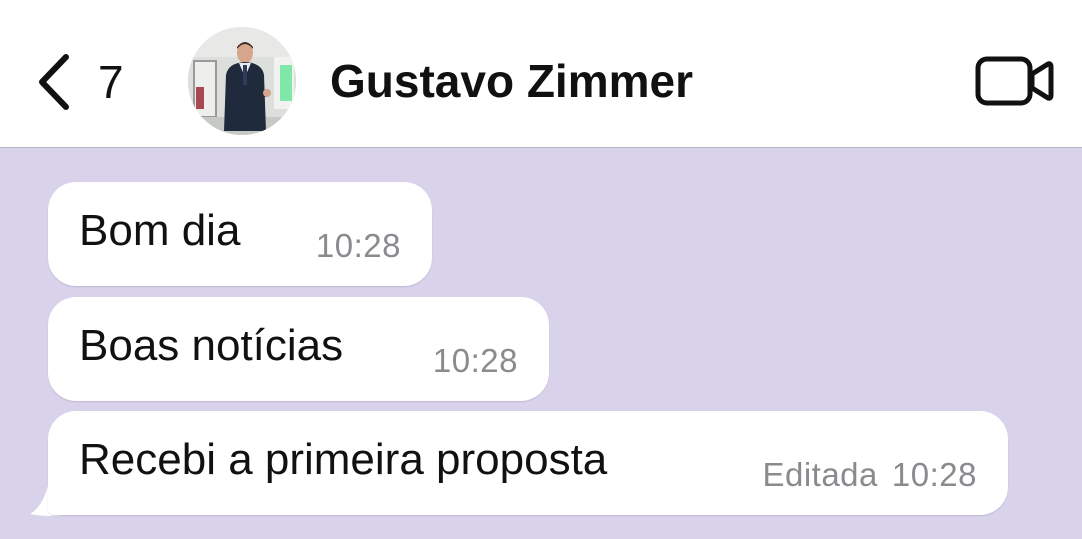  Describe the element at coordinates (91, 82) in the screenshot. I see `back-button: 7` at that location.